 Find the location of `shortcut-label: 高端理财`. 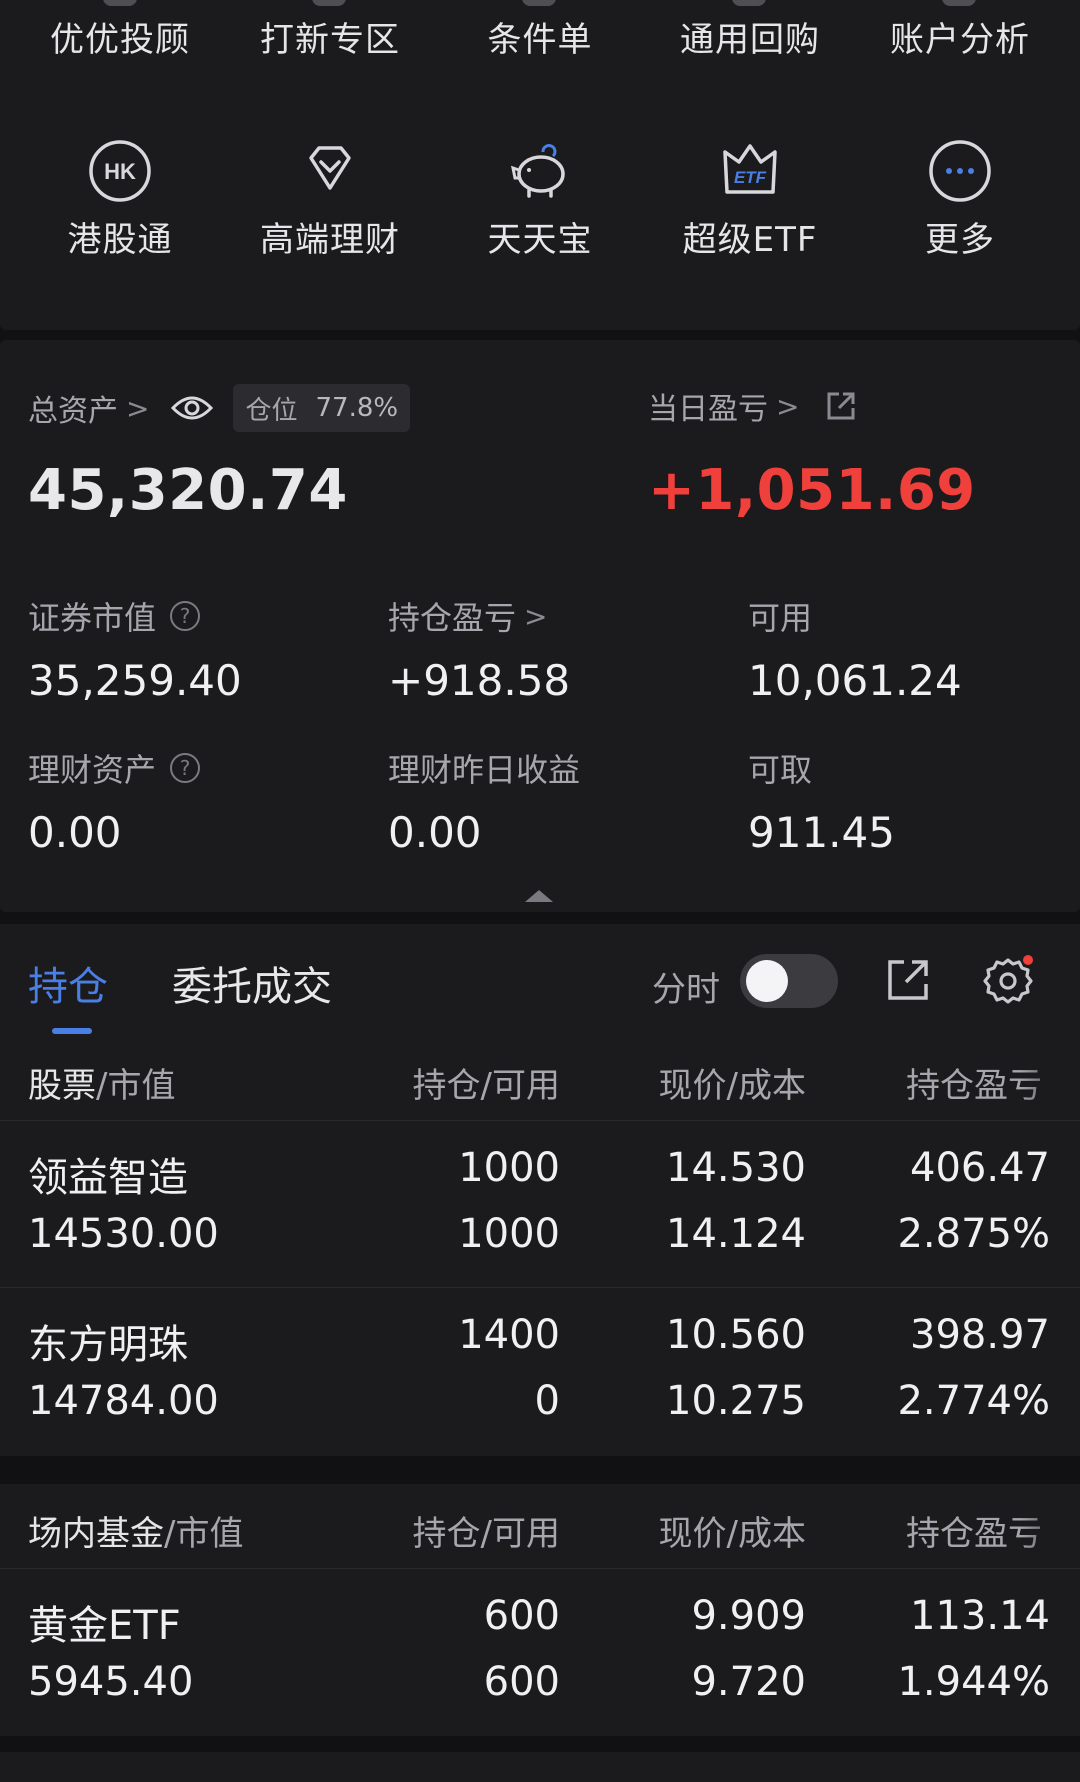

shortcut-label: 高端理财 is located at coordinates (330, 240).